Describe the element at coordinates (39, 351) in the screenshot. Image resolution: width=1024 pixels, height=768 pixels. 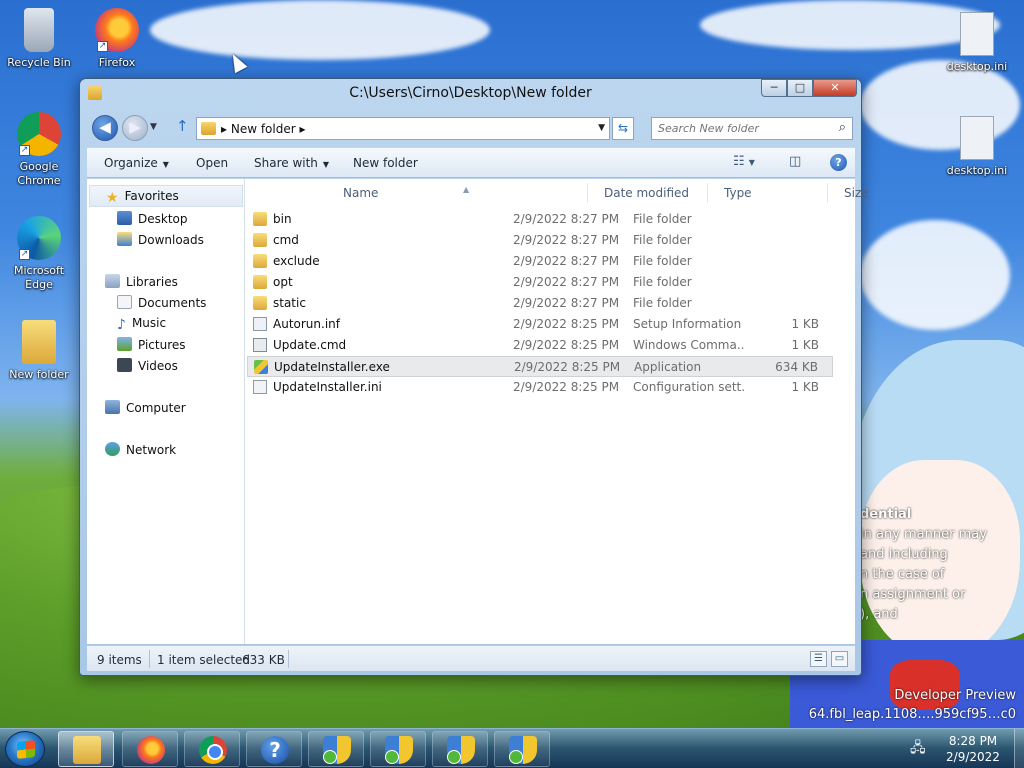
I see `desktop-icon-new-folder: New folder` at that location.